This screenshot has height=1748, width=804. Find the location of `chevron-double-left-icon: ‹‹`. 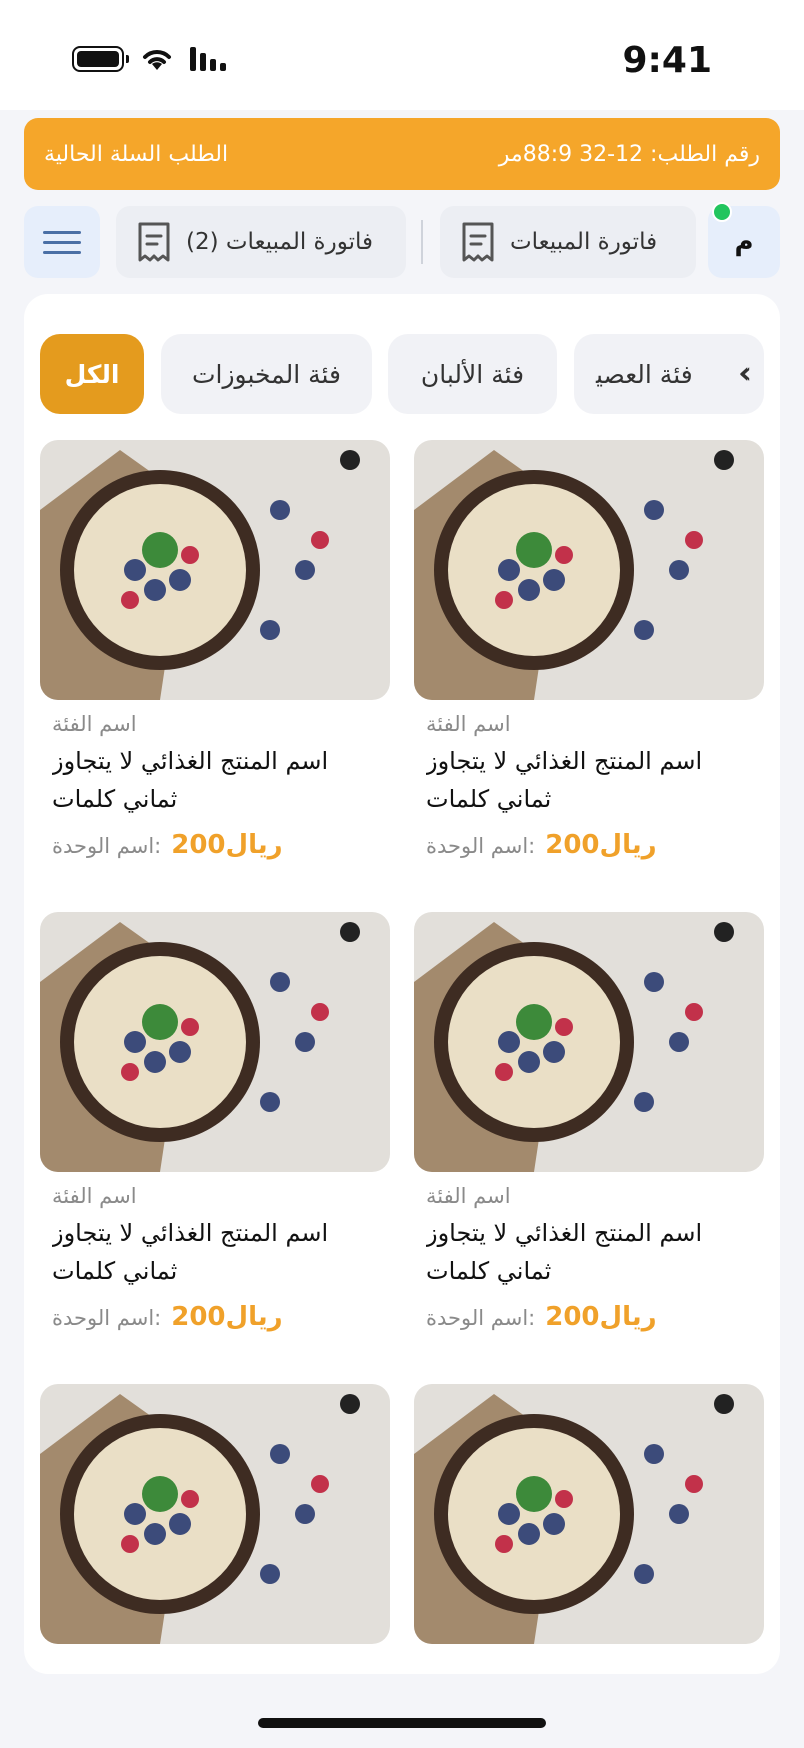

chevron-double-left-icon: ‹‹ is located at coordinates (745, 373).